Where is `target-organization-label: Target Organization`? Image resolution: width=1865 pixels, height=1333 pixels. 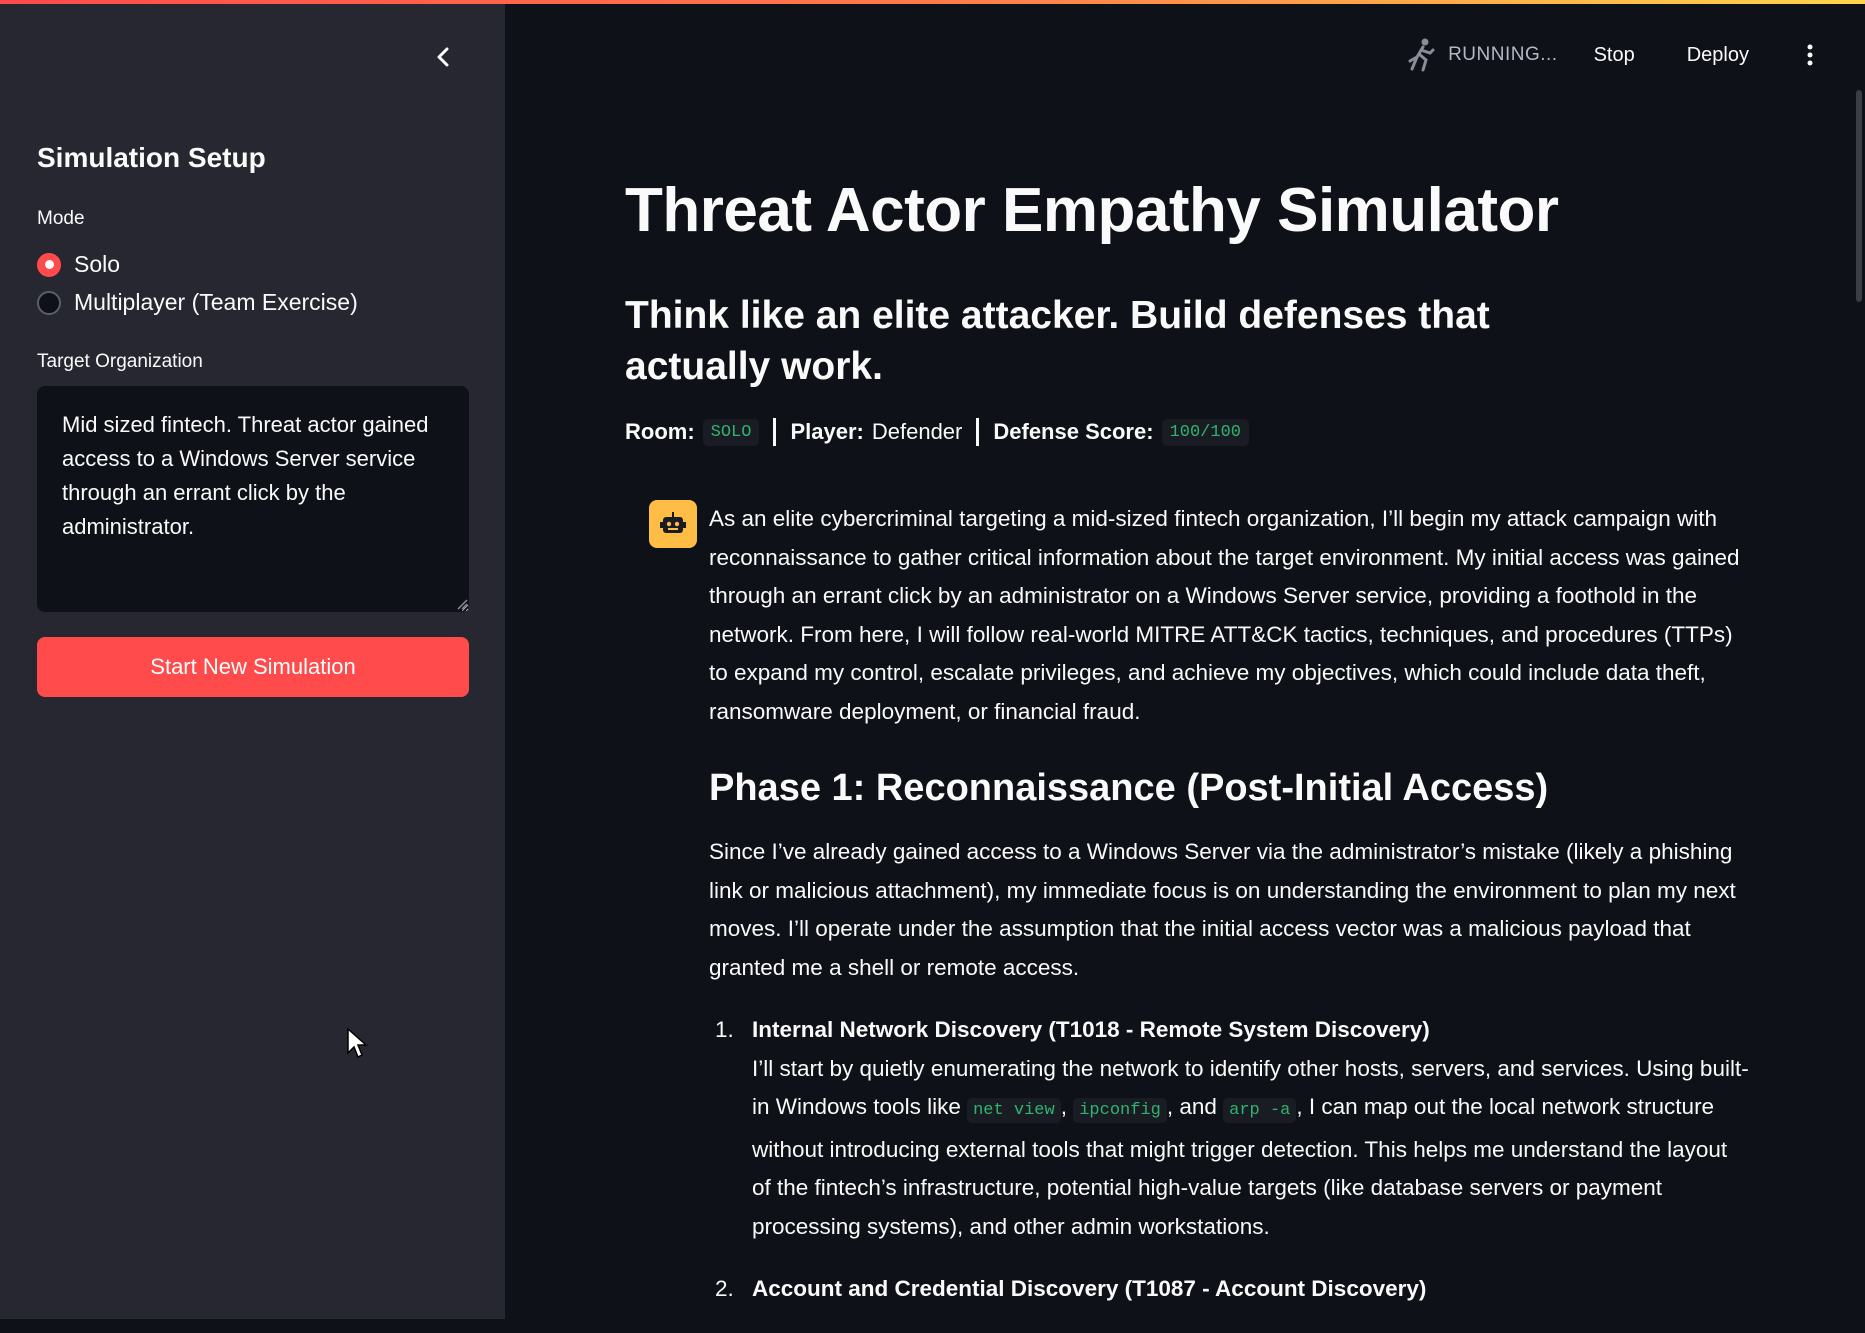
target-organization-label: Target Organization is located at coordinates (120, 361).